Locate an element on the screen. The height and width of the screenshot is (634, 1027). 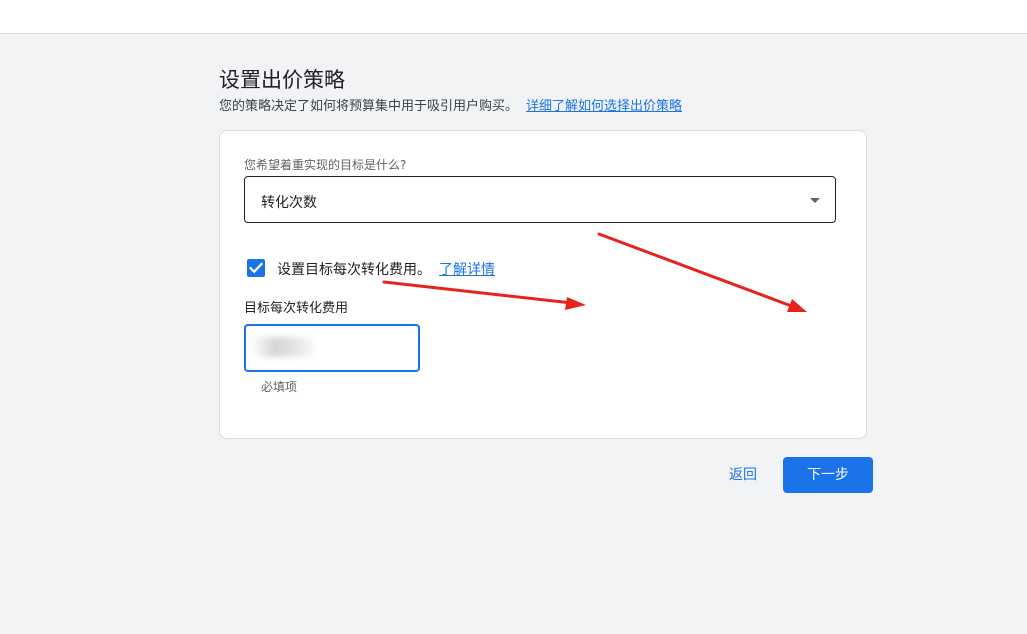
top-bar is located at coordinates (513, 17).